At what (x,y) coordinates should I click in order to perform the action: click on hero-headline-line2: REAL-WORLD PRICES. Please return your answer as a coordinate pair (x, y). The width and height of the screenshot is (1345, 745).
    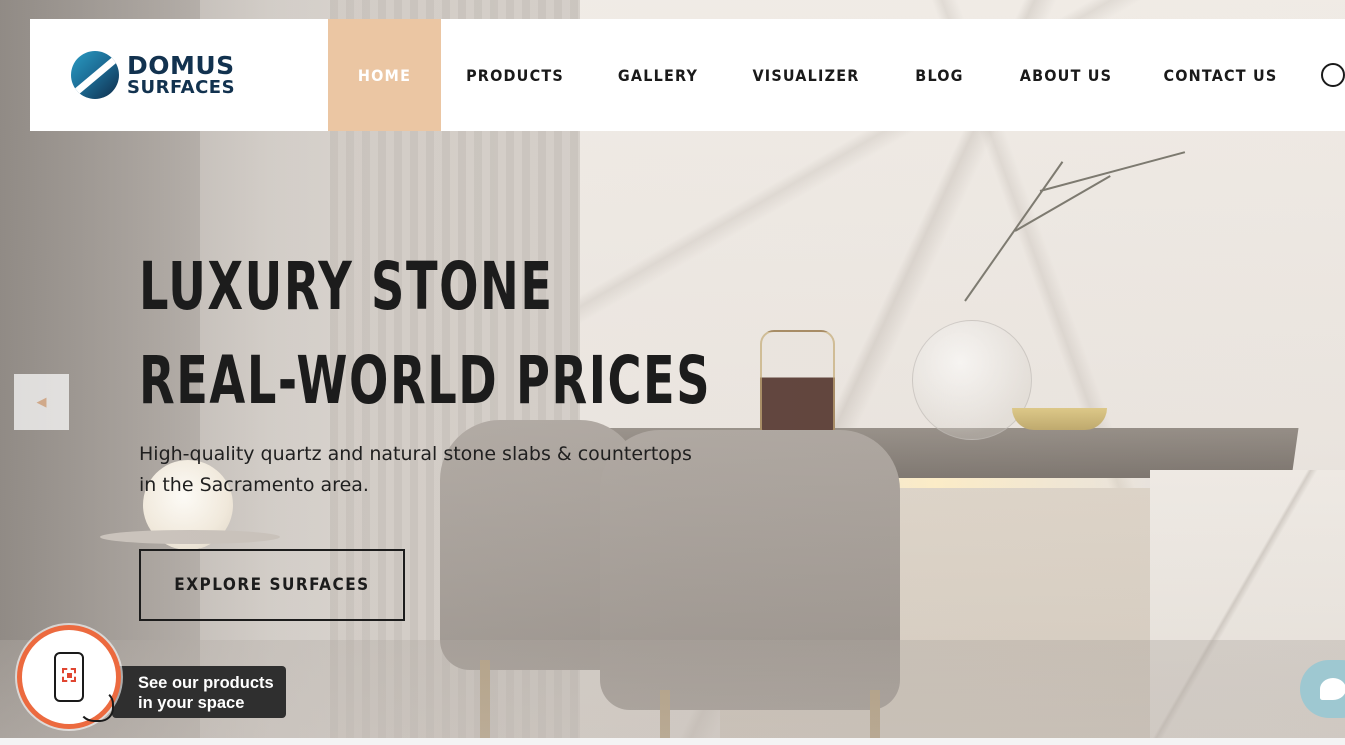
    Looking at the image, I should click on (425, 380).